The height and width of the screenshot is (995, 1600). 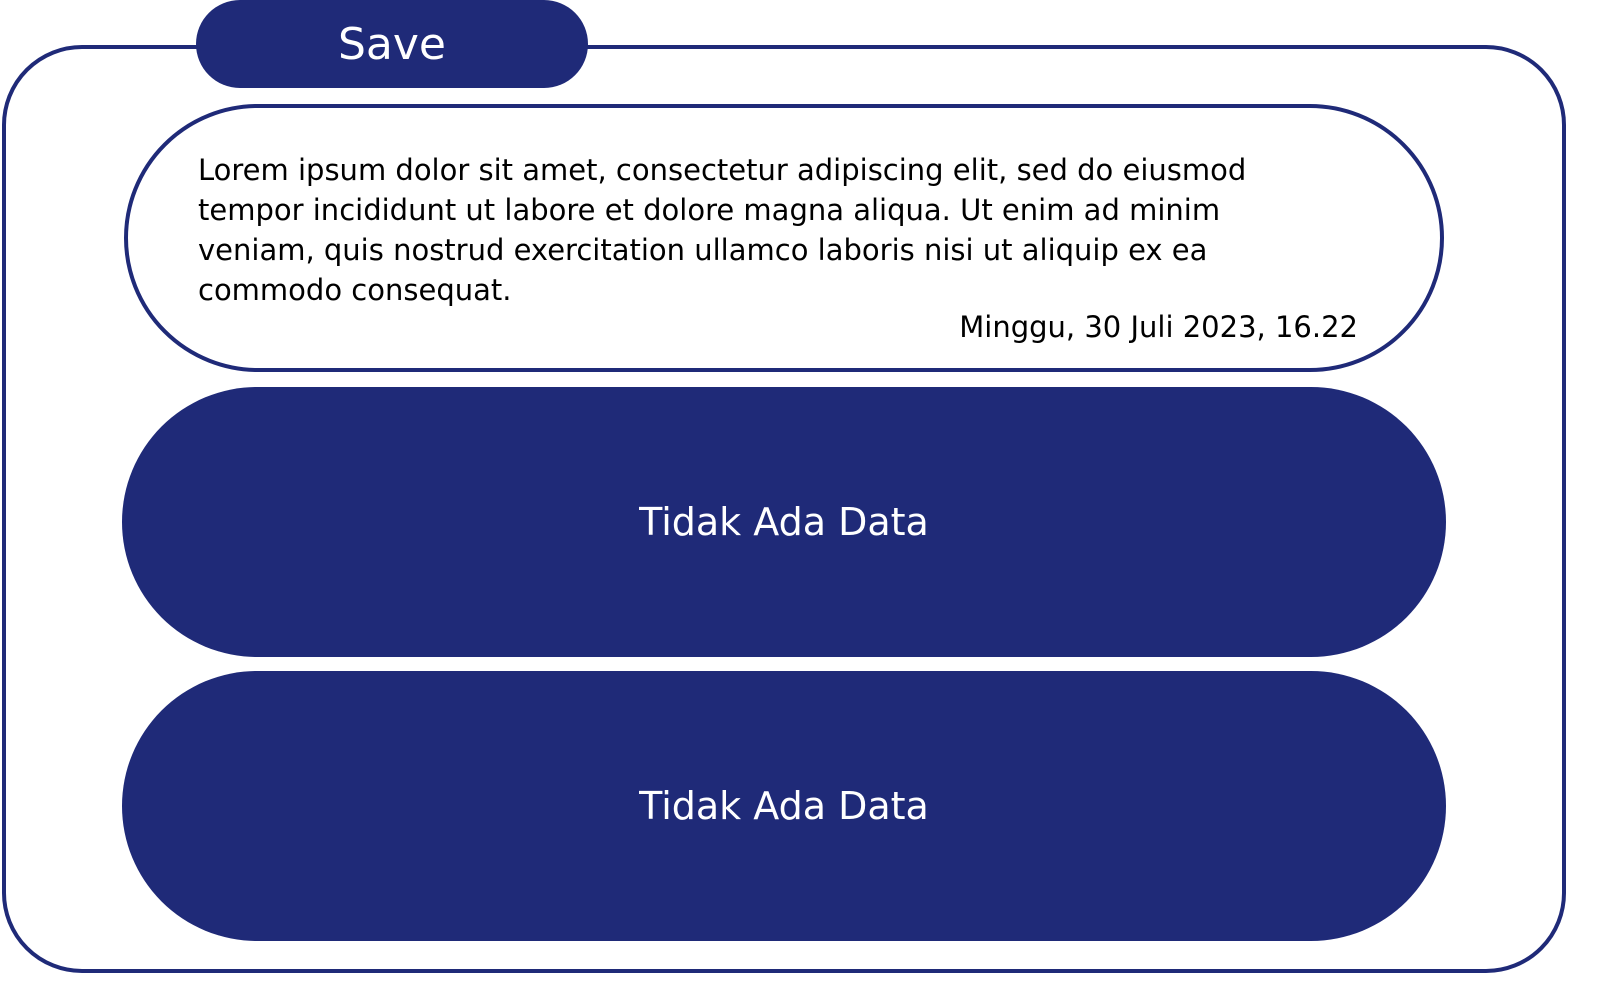 What do you see at coordinates (392, 44) in the screenshot?
I see `save-button: Save` at bounding box center [392, 44].